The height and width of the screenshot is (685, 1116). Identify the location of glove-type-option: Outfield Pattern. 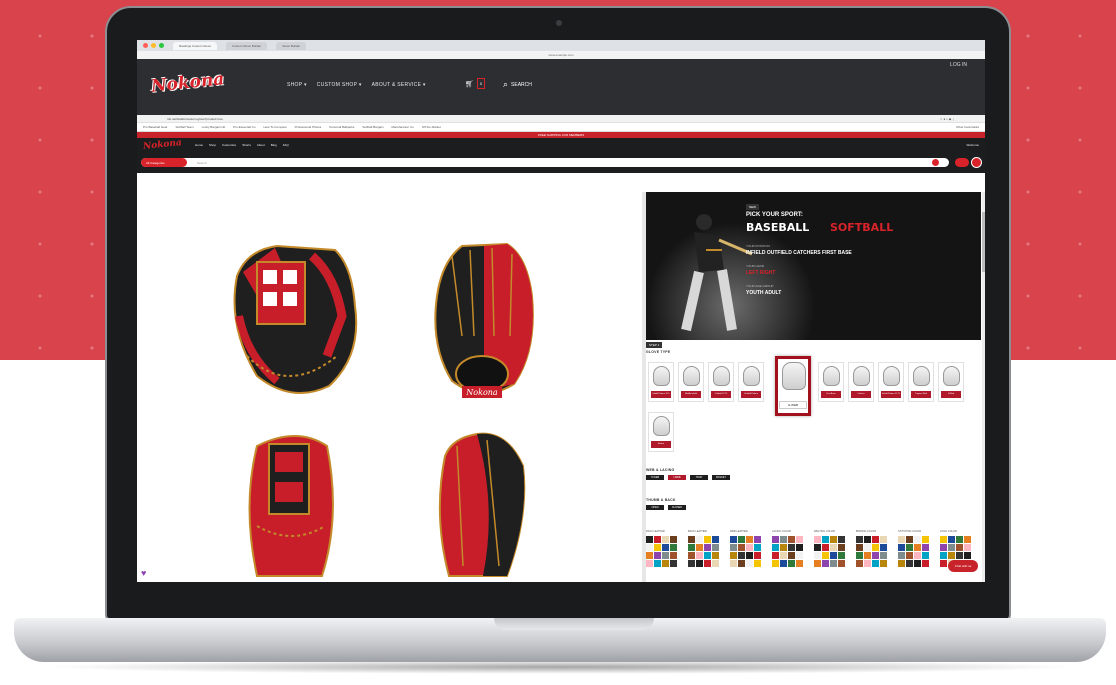
(751, 382).